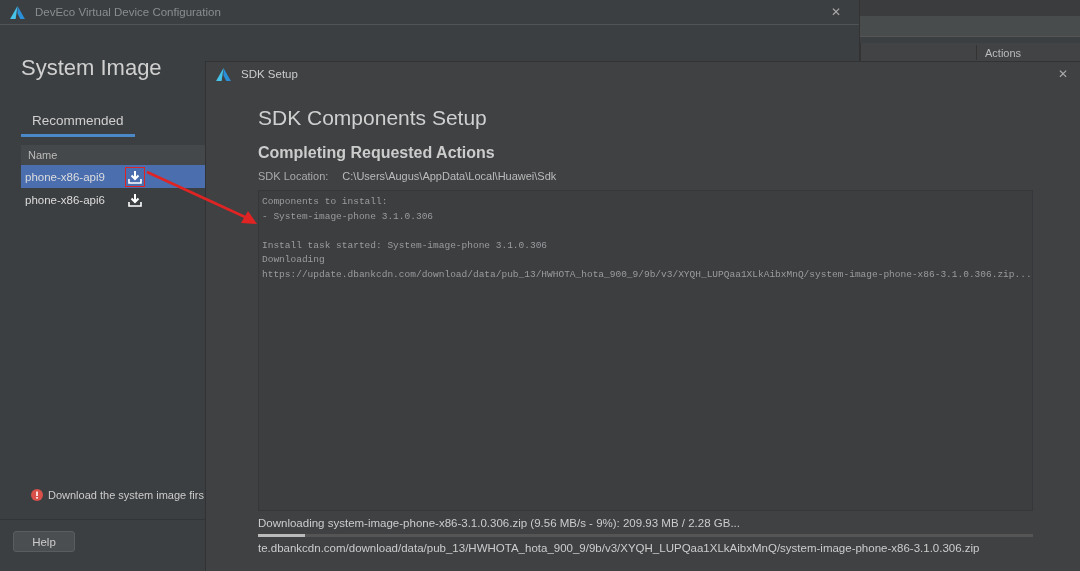 The width and height of the screenshot is (1080, 571). Describe the element at coordinates (65, 199) in the screenshot. I see `image-name: phone-x86-api6` at that location.